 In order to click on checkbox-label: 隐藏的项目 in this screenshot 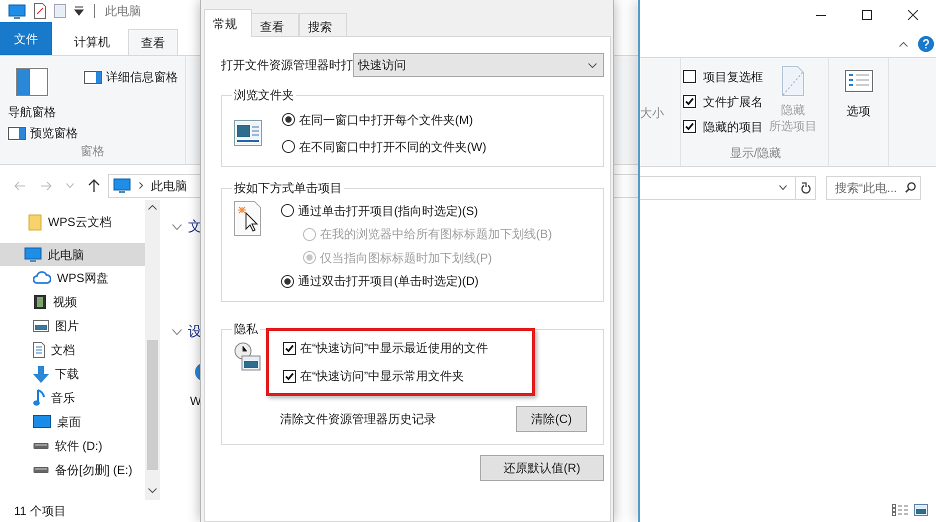, I will do `click(733, 127)`.